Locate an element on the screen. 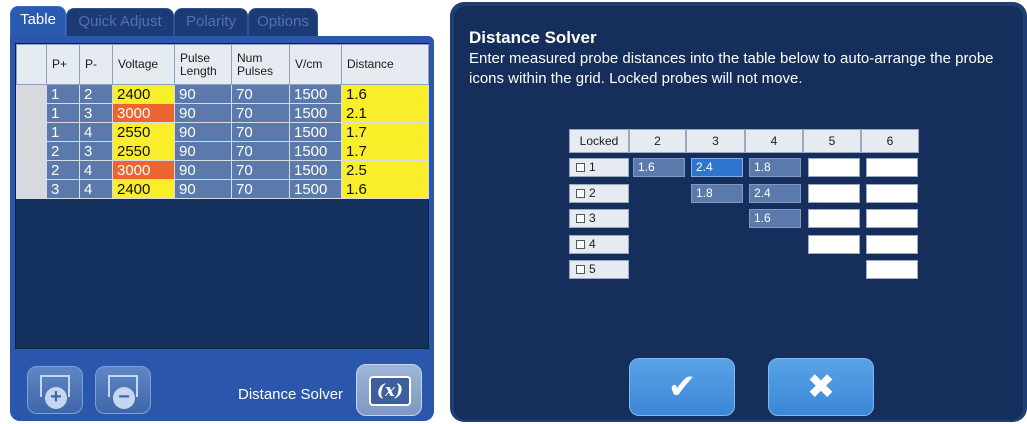 The height and width of the screenshot is (424, 1027). distance-input-1-2: 1.6 is located at coordinates (659, 167).